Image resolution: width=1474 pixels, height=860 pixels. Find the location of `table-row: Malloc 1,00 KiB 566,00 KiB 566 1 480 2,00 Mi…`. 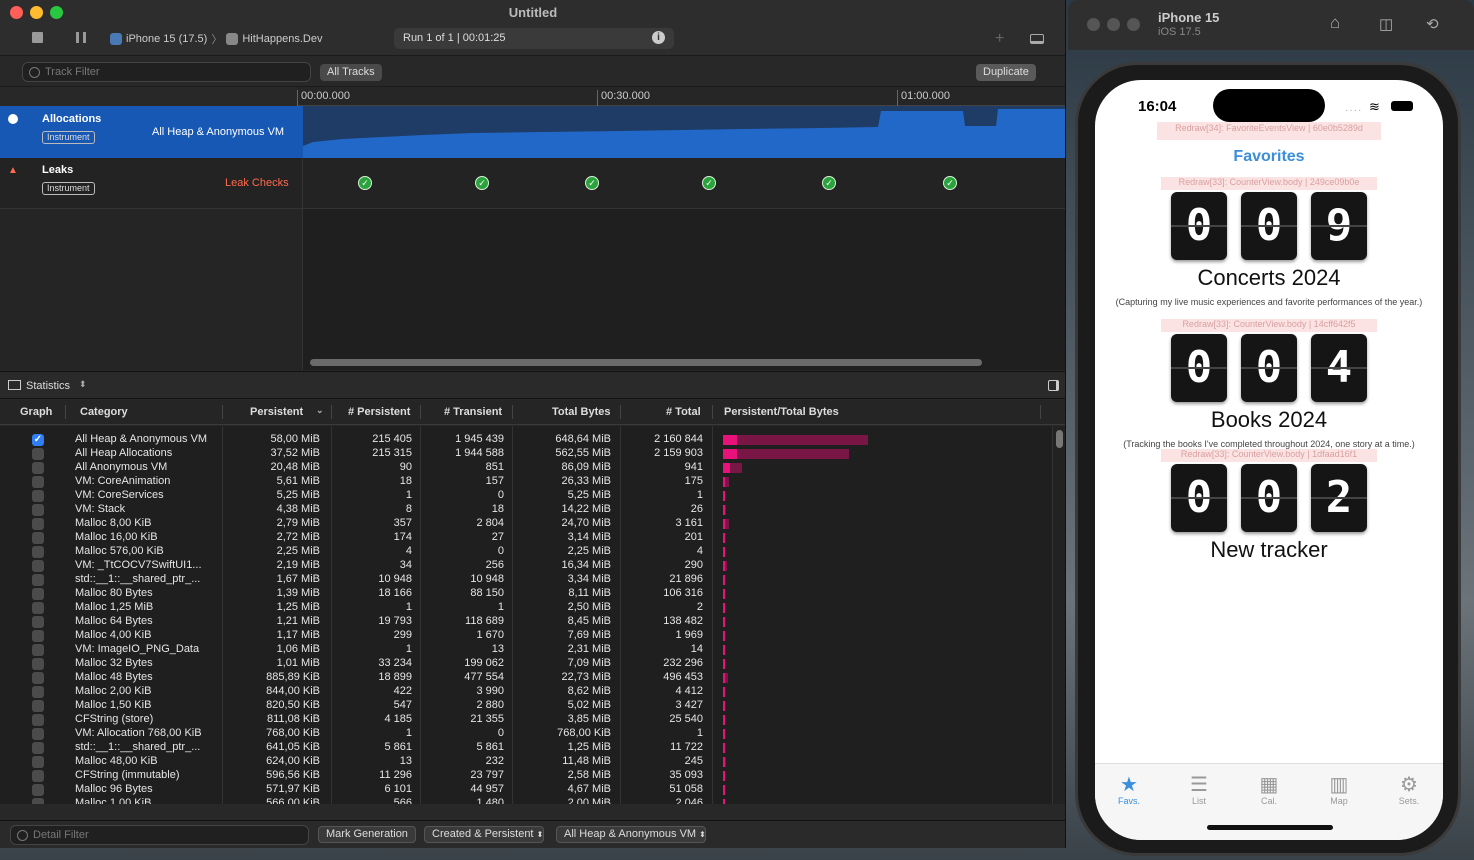

table-row: Malloc 1,00 KiB 566,00 KiB 566 1 480 2,00 Mi… is located at coordinates (526, 800).